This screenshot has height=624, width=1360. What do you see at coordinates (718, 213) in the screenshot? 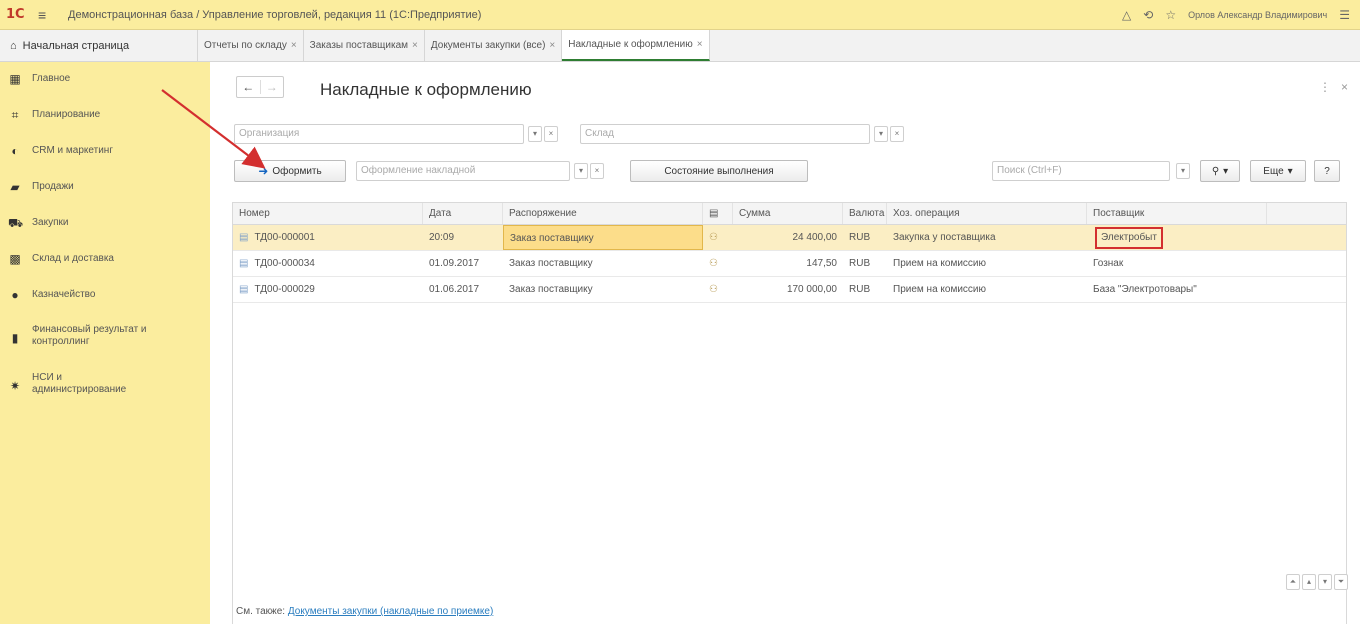
I see `column-header-glasses-icon: ▤` at bounding box center [718, 213].